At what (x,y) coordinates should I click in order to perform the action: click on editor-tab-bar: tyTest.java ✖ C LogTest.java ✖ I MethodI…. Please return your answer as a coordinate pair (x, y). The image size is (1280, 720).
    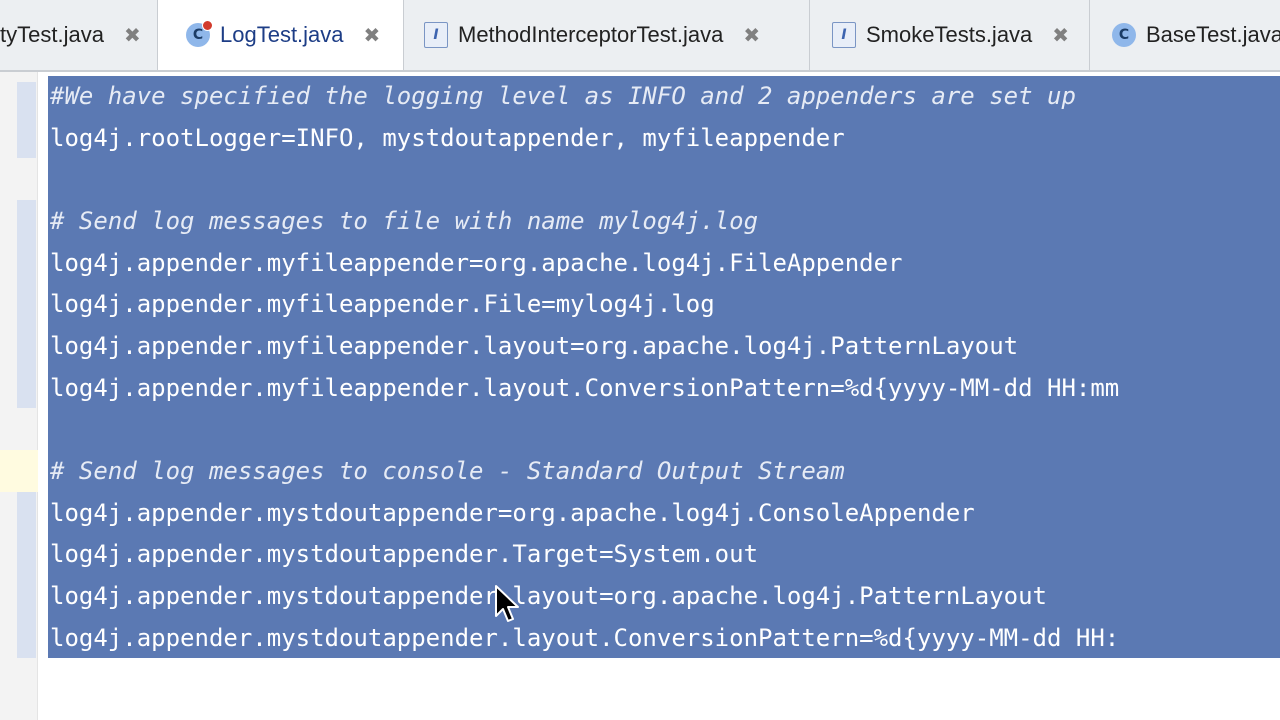
    Looking at the image, I should click on (640, 36).